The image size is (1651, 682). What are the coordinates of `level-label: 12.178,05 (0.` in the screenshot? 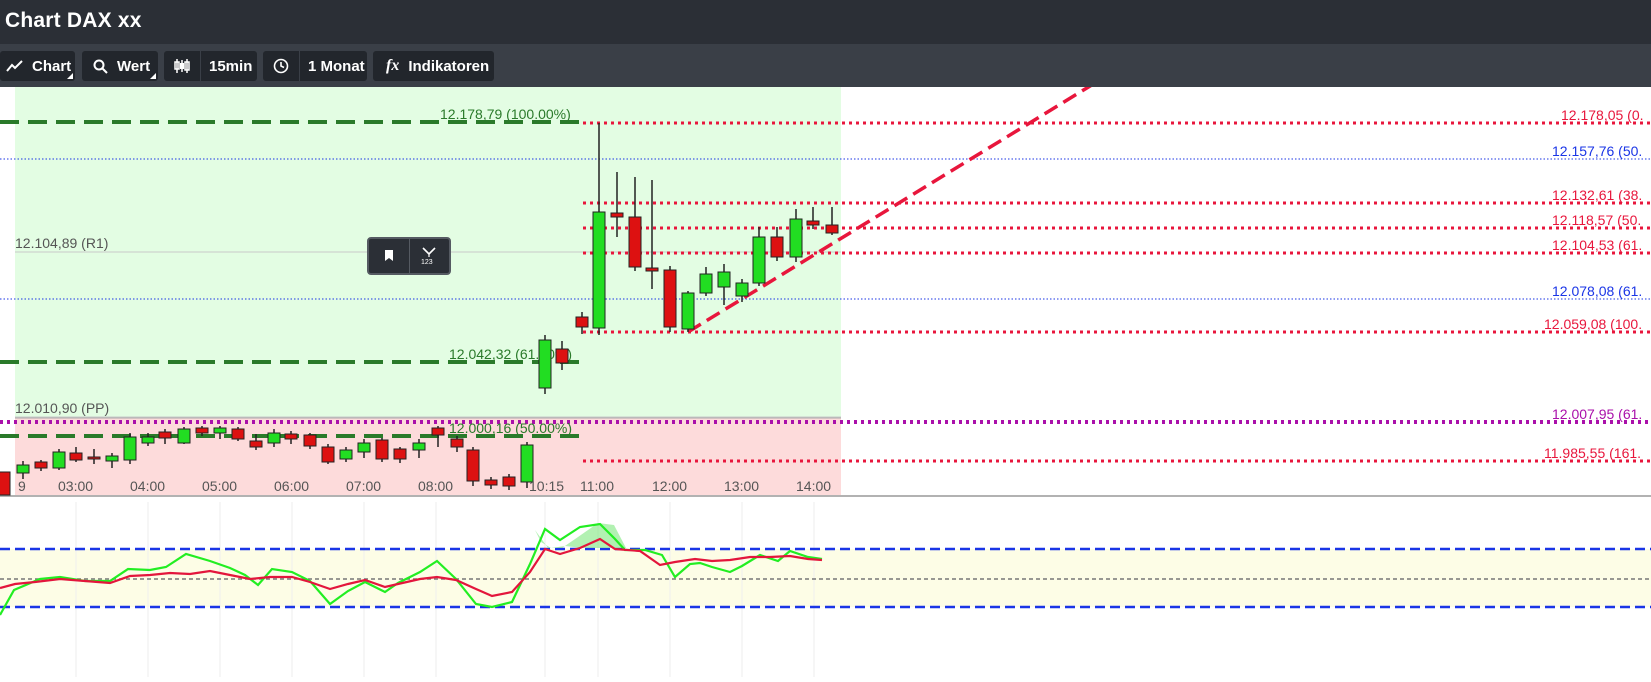 It's located at (1602, 115).